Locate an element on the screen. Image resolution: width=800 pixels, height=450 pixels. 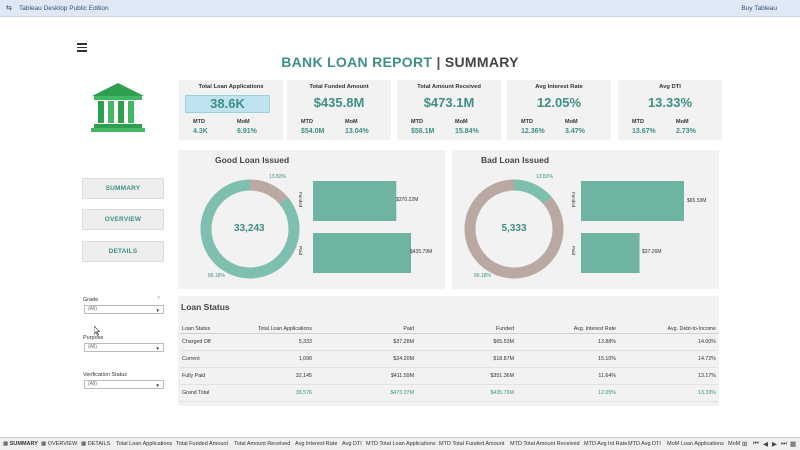
tab-mom-loan-applications: MoM Loan Applications is located at coordinates (695, 444).